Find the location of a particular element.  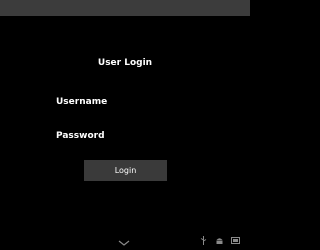

username-label: Username is located at coordinates (82, 102).